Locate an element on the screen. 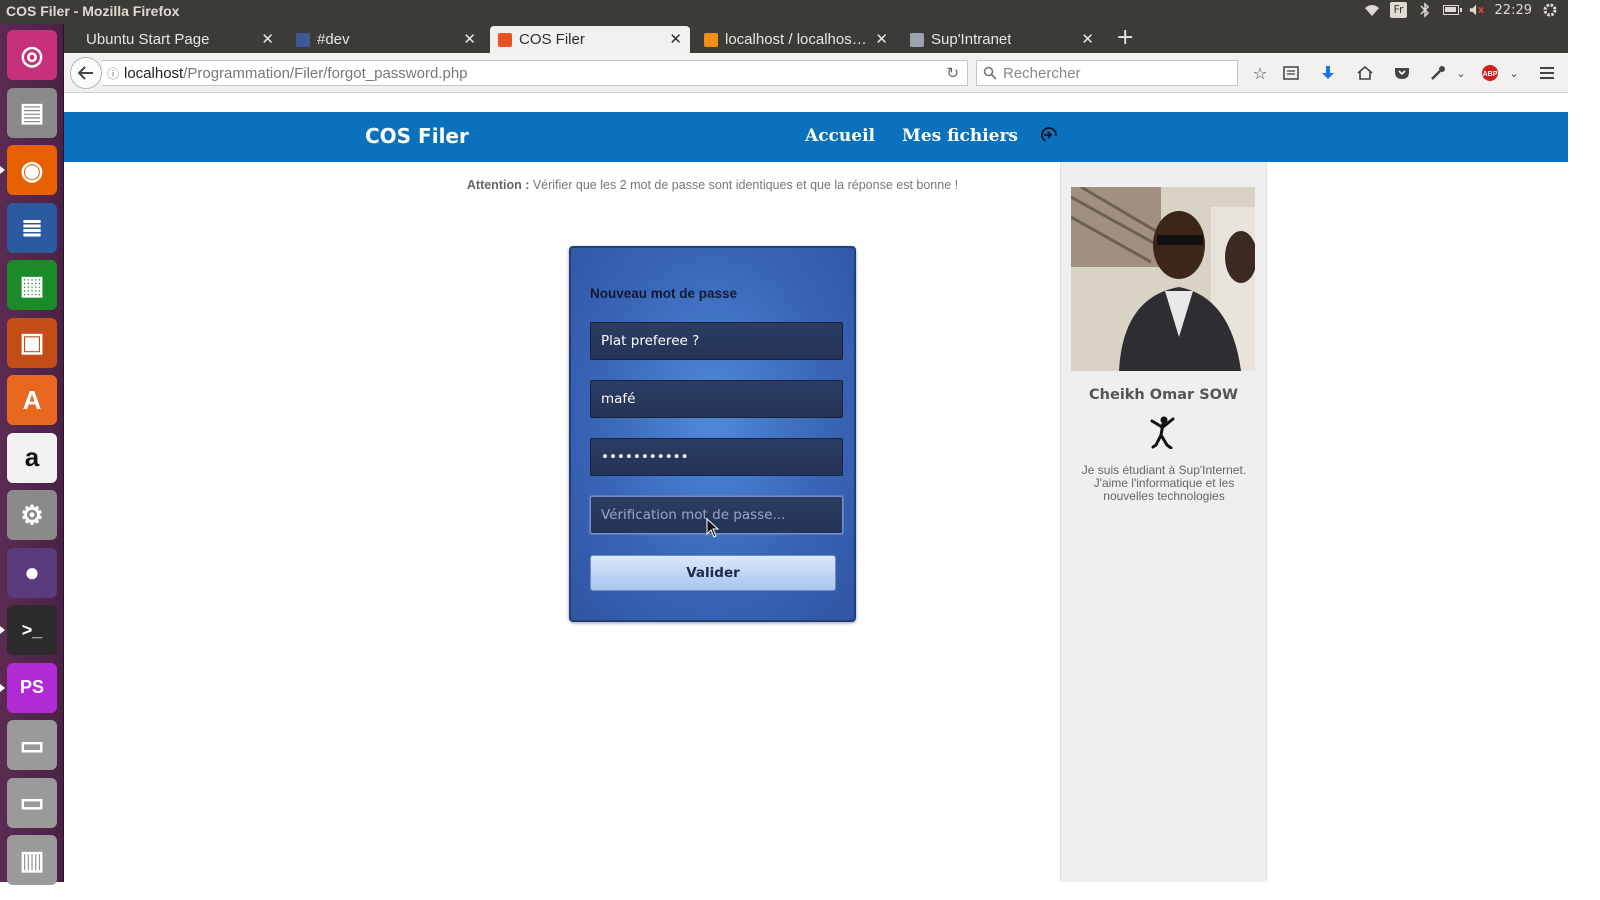 This screenshot has height=900, width=1600. tab-phpmyadmin: localhost / localhos… ✕ is located at coordinates (796, 39).